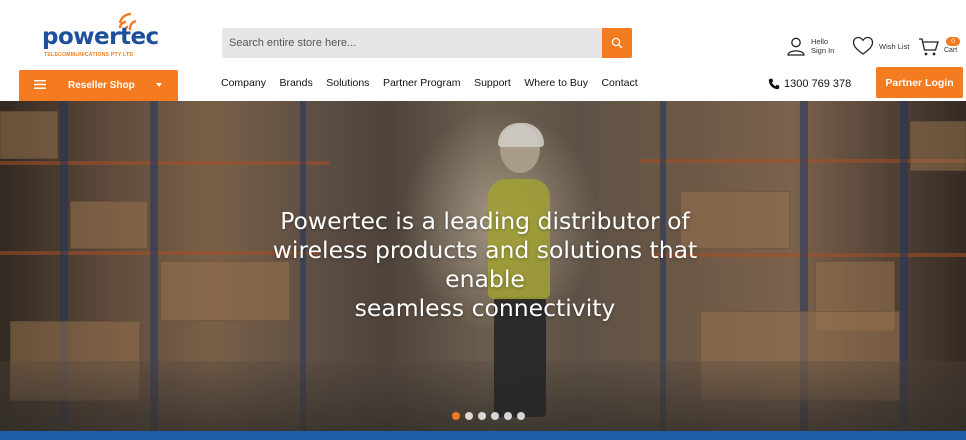 This screenshot has height=440, width=966. What do you see at coordinates (774, 84) in the screenshot?
I see `phone-icon` at bounding box center [774, 84].